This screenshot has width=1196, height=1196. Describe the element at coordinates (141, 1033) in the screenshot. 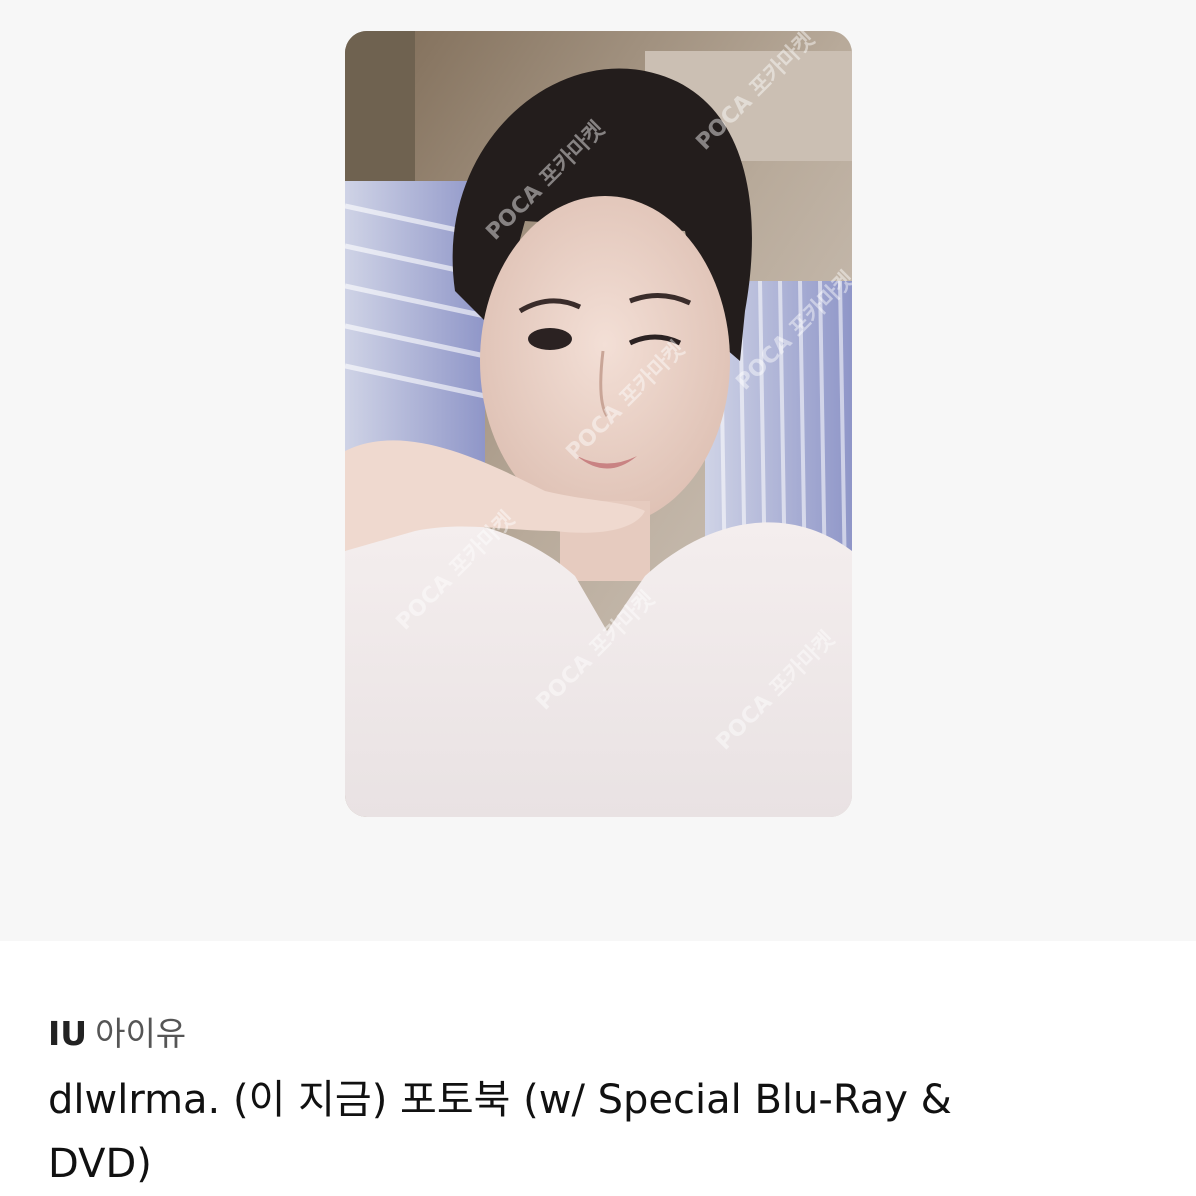

I see `artist-name-ko: 아이유` at that location.